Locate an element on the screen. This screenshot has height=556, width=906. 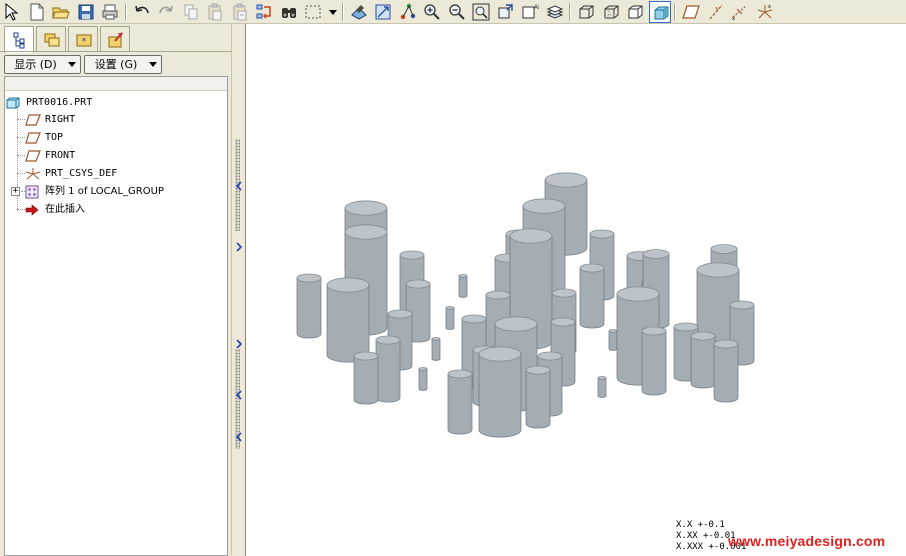
undo-button is located at coordinates (142, 12).